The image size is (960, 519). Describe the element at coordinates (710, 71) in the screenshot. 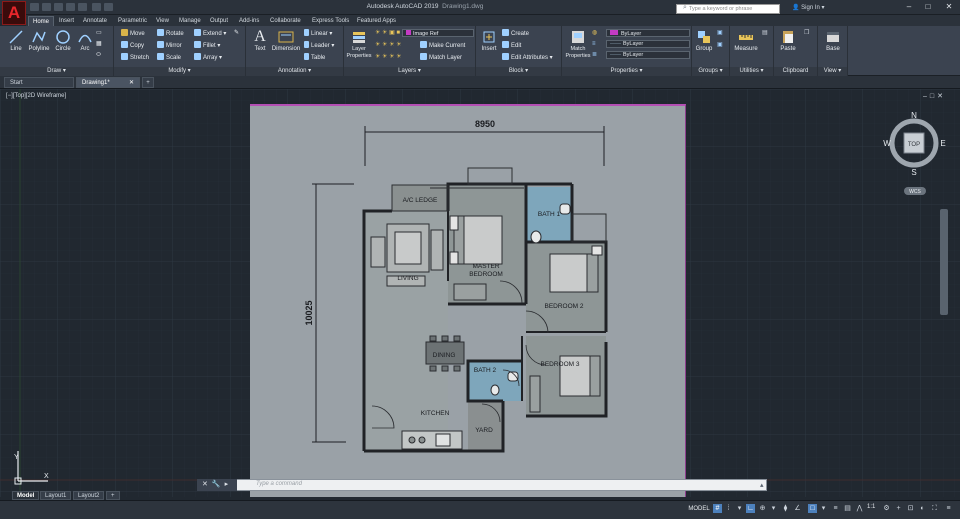

I see `groups-panel-label: Groups ▾` at that location.